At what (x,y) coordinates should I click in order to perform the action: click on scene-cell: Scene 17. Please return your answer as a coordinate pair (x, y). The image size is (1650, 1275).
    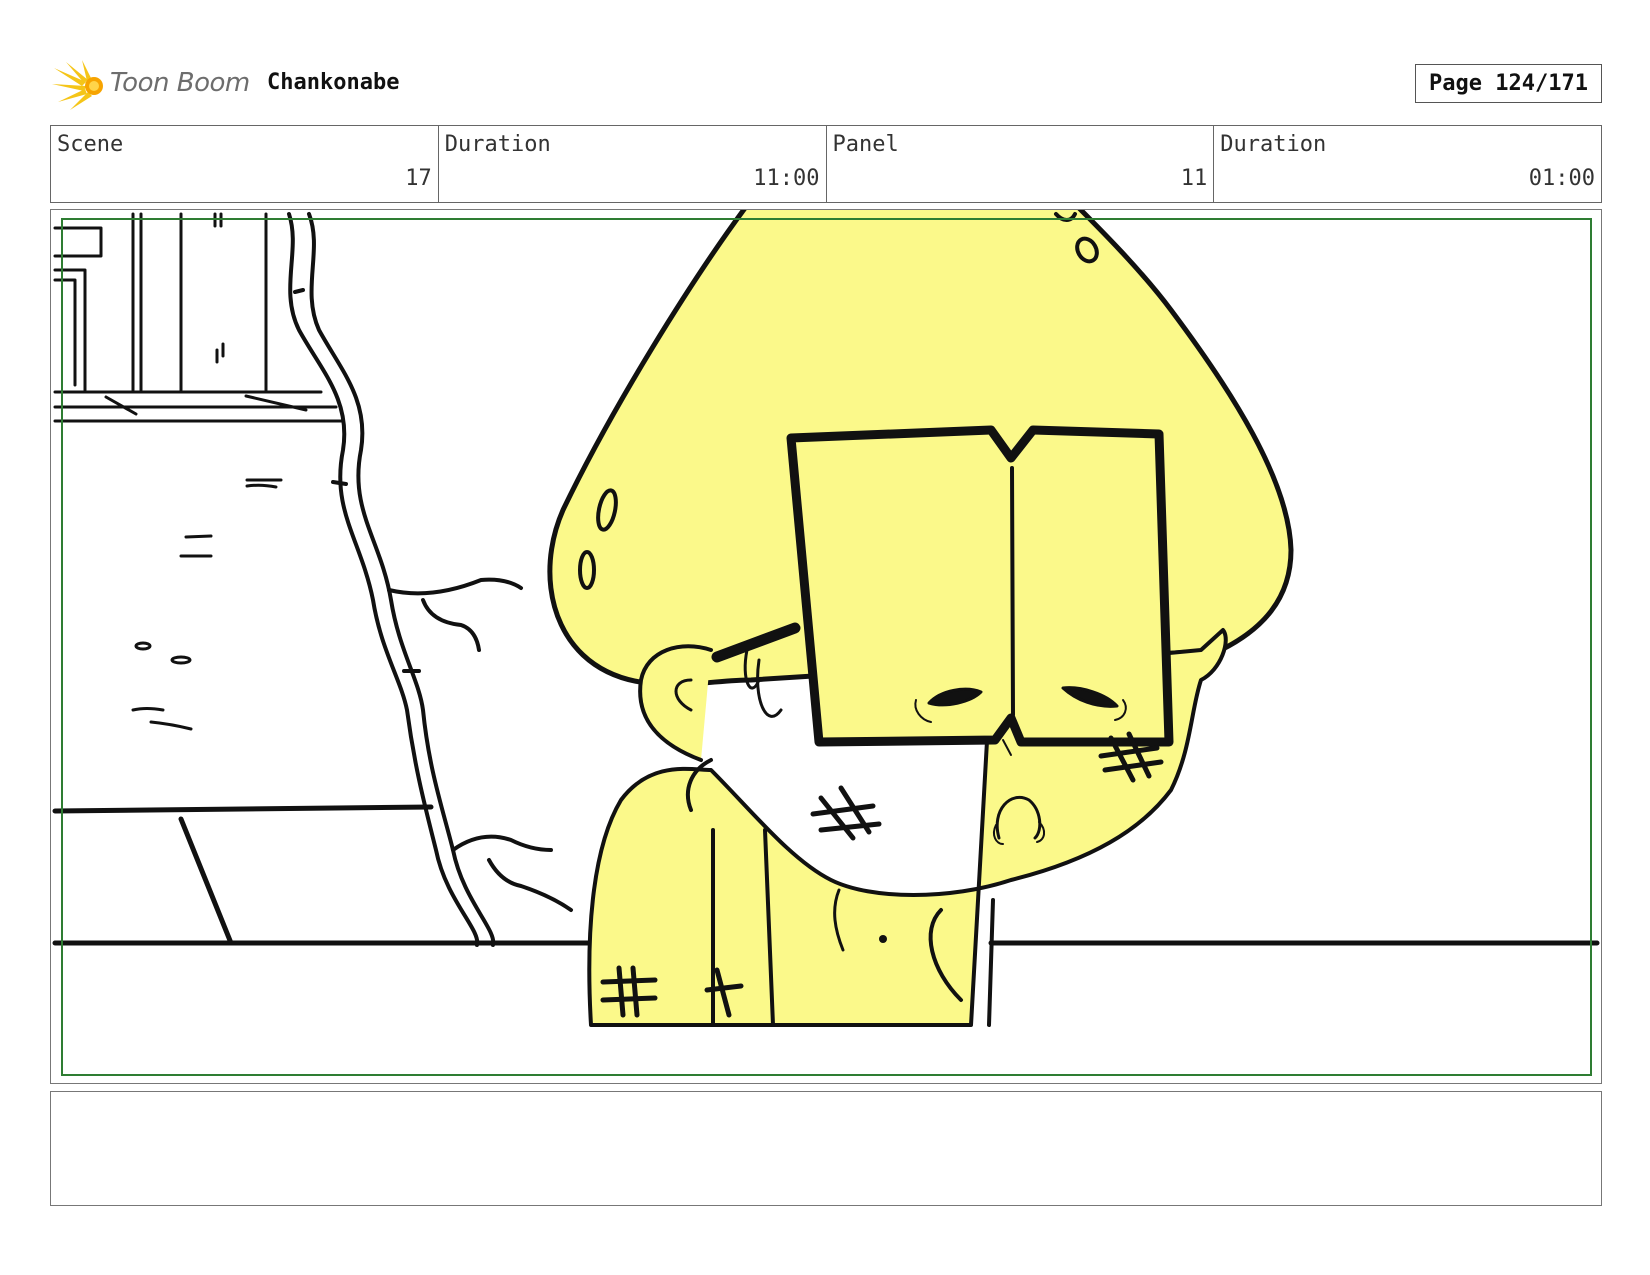
    Looking at the image, I should click on (245, 164).